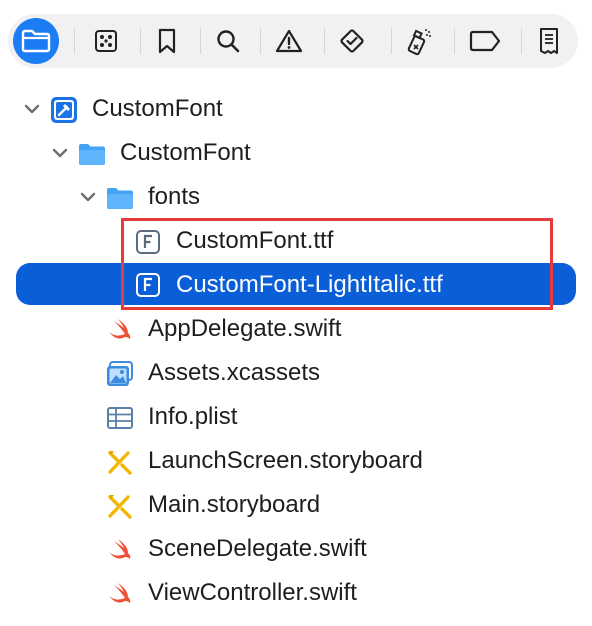 The width and height of the screenshot is (592, 626). What do you see at coordinates (174, 196) in the screenshot?
I see `tree-item-label: fonts` at bounding box center [174, 196].